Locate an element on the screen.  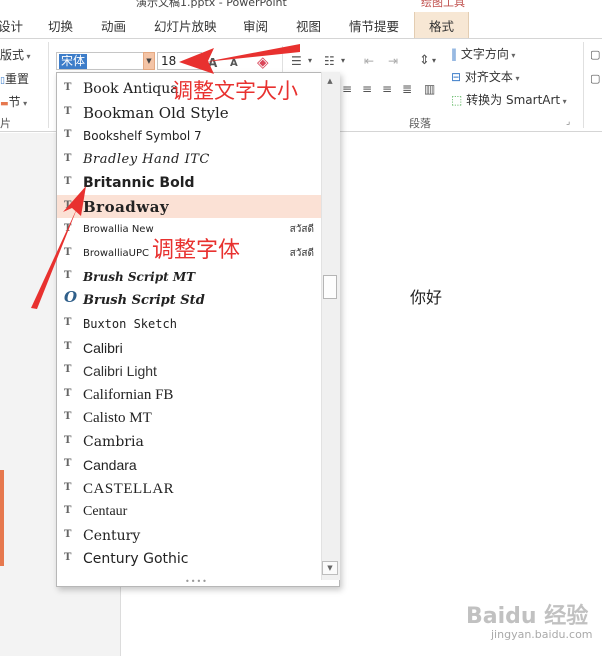
watermark-logo: Baidu 经验 is located at coordinates (527, 616).